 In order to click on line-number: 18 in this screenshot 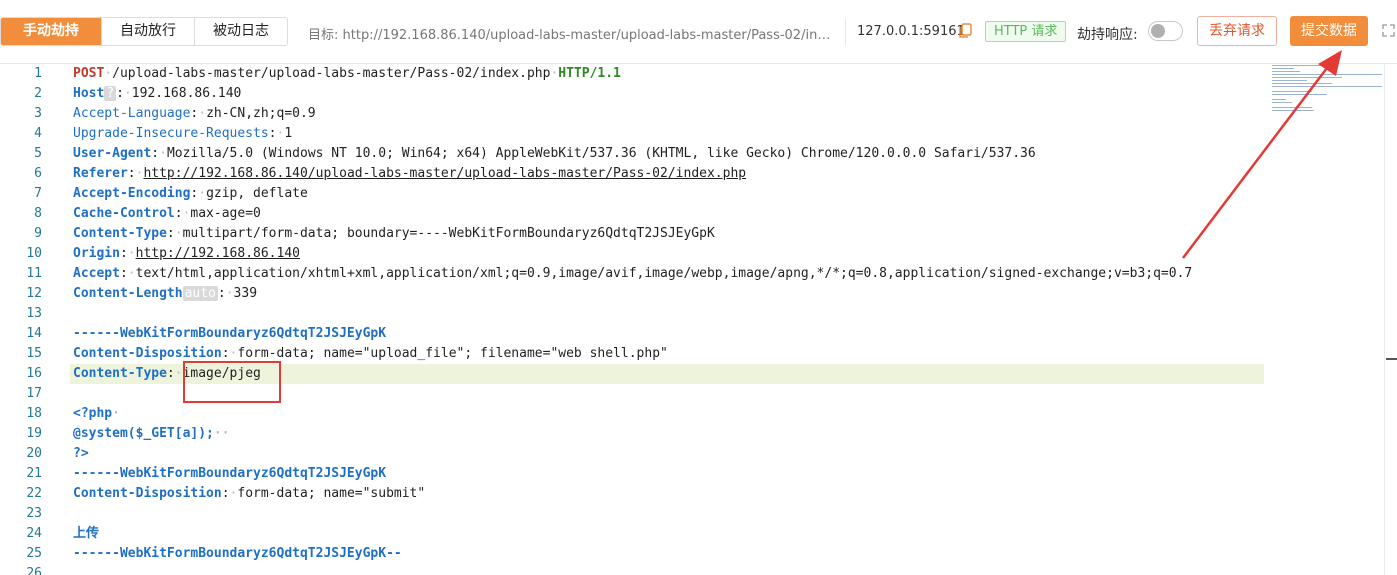, I will do `click(34, 413)`.